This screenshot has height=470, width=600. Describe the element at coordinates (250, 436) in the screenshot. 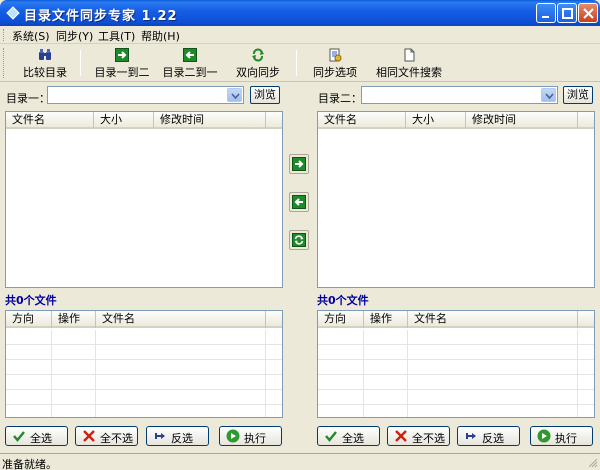

I see `dir1-execute-button: 执行` at that location.